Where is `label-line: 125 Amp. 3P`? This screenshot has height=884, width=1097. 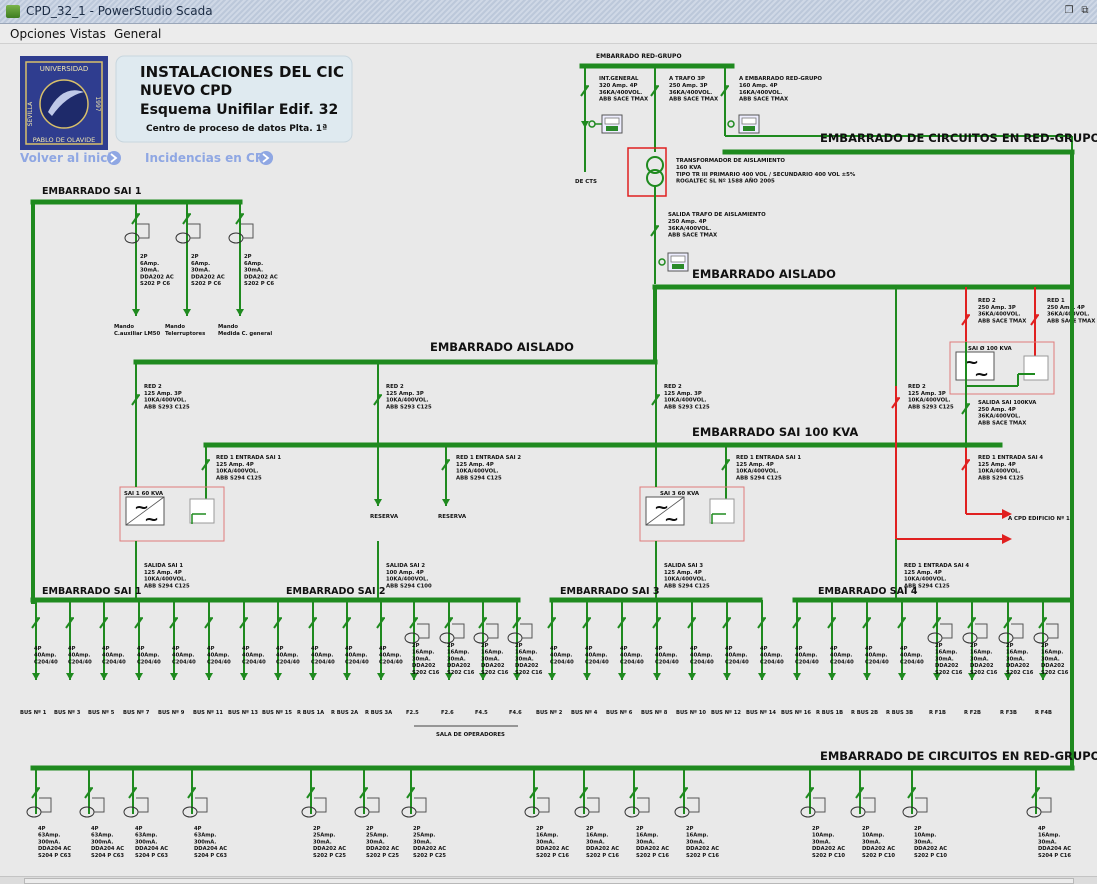
label-line: 125 Amp. 3P is located at coordinates (405, 394).